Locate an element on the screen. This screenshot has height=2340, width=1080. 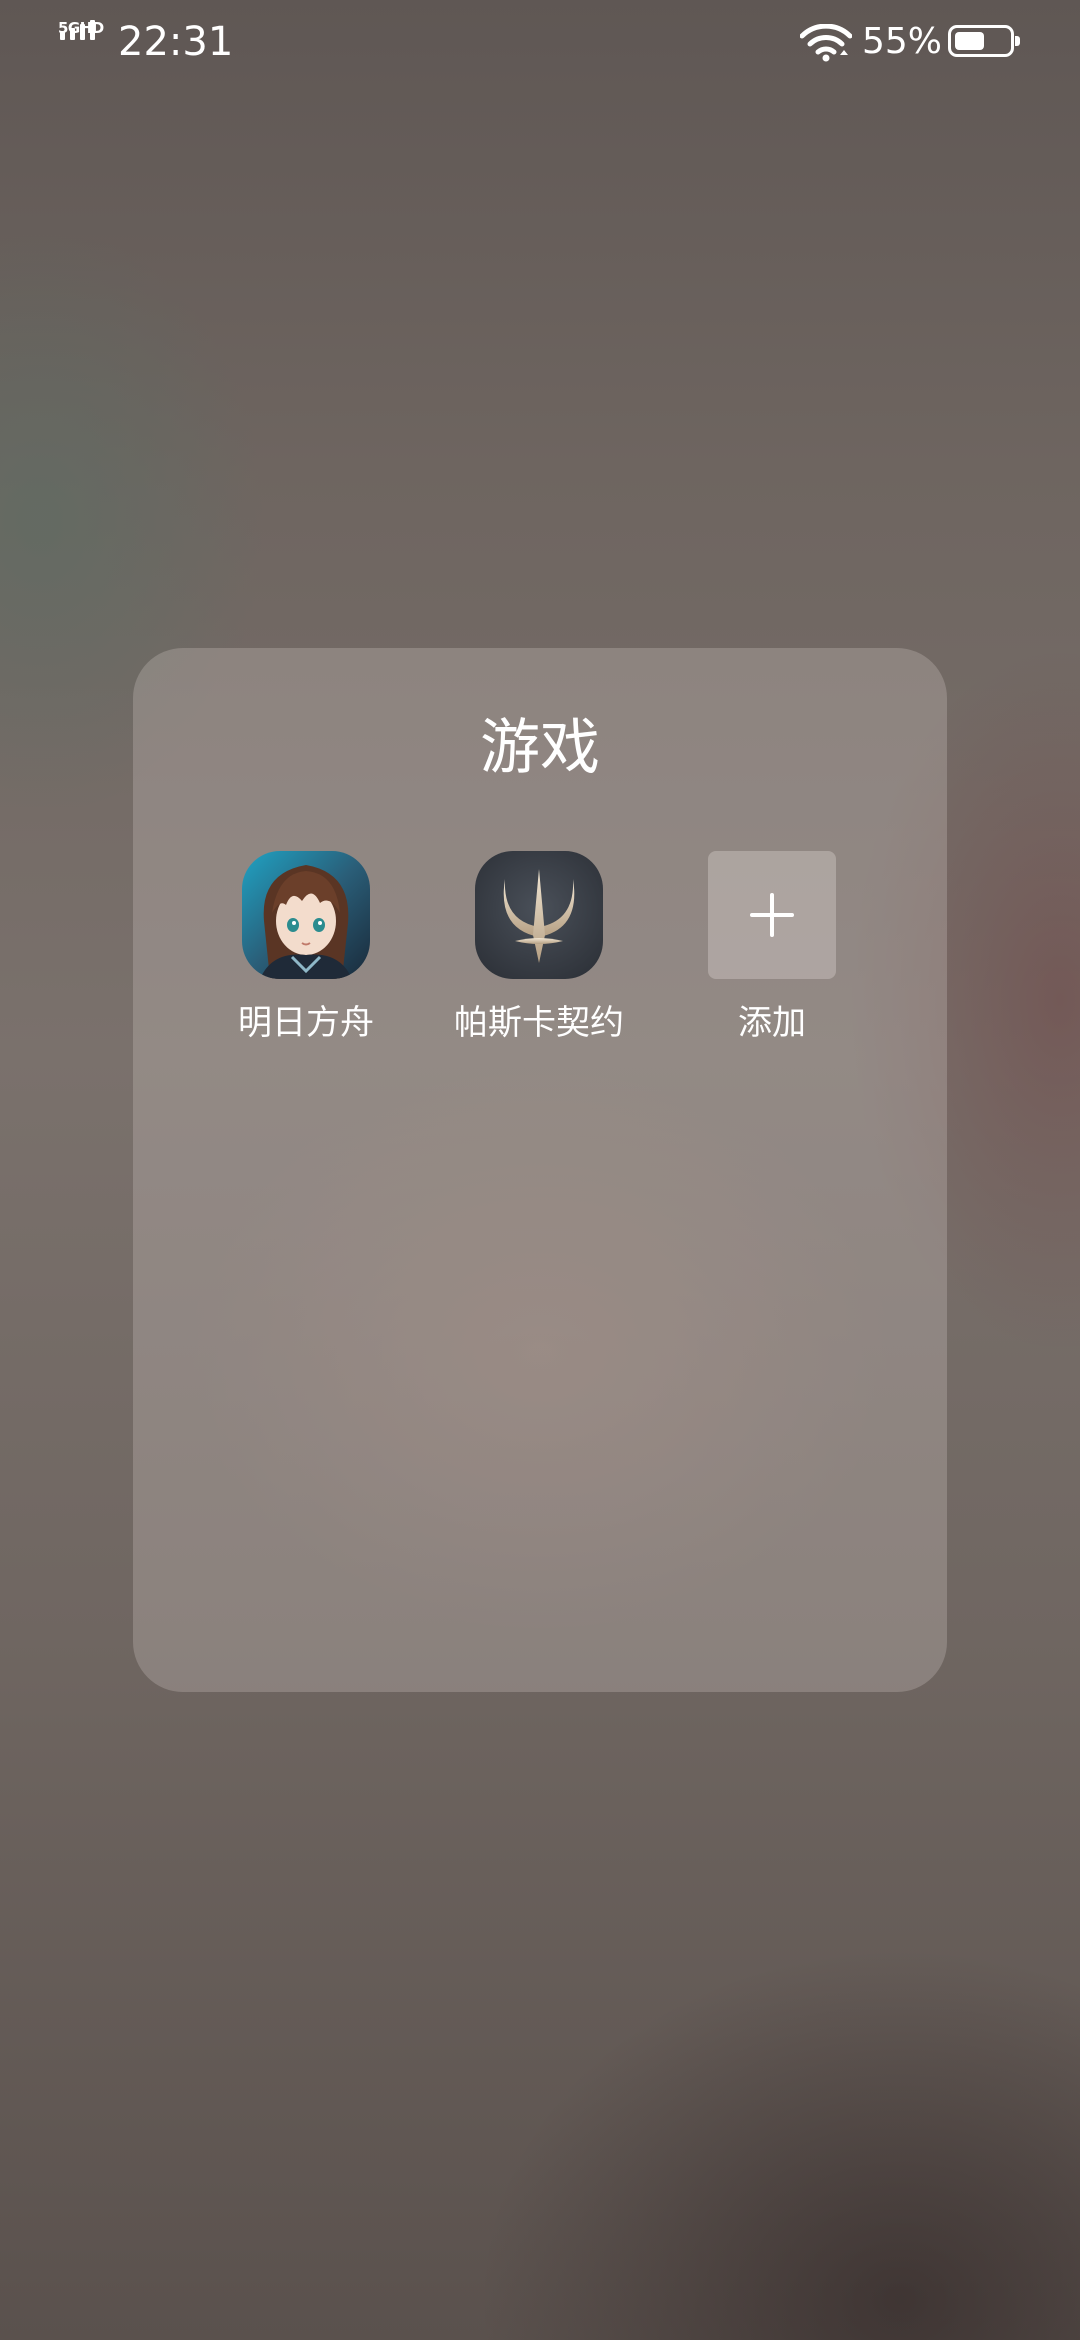
folder-title: 游戏 is located at coordinates (540, 748).